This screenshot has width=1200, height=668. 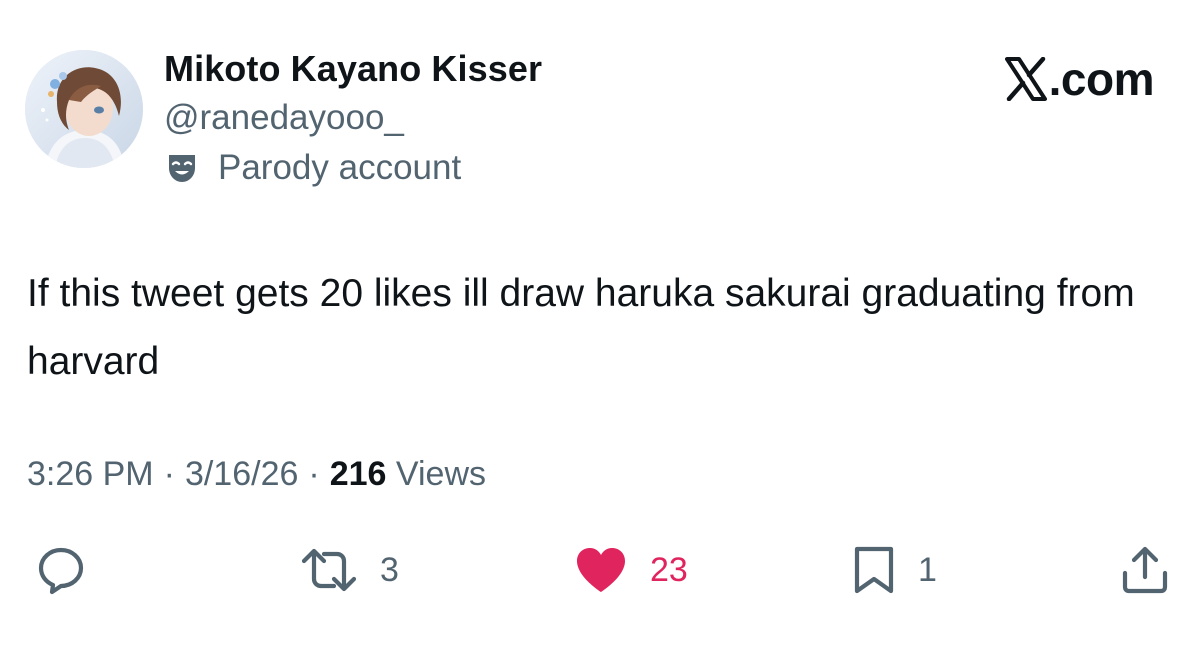 What do you see at coordinates (340, 167) in the screenshot?
I see `account-label: Parody account` at bounding box center [340, 167].